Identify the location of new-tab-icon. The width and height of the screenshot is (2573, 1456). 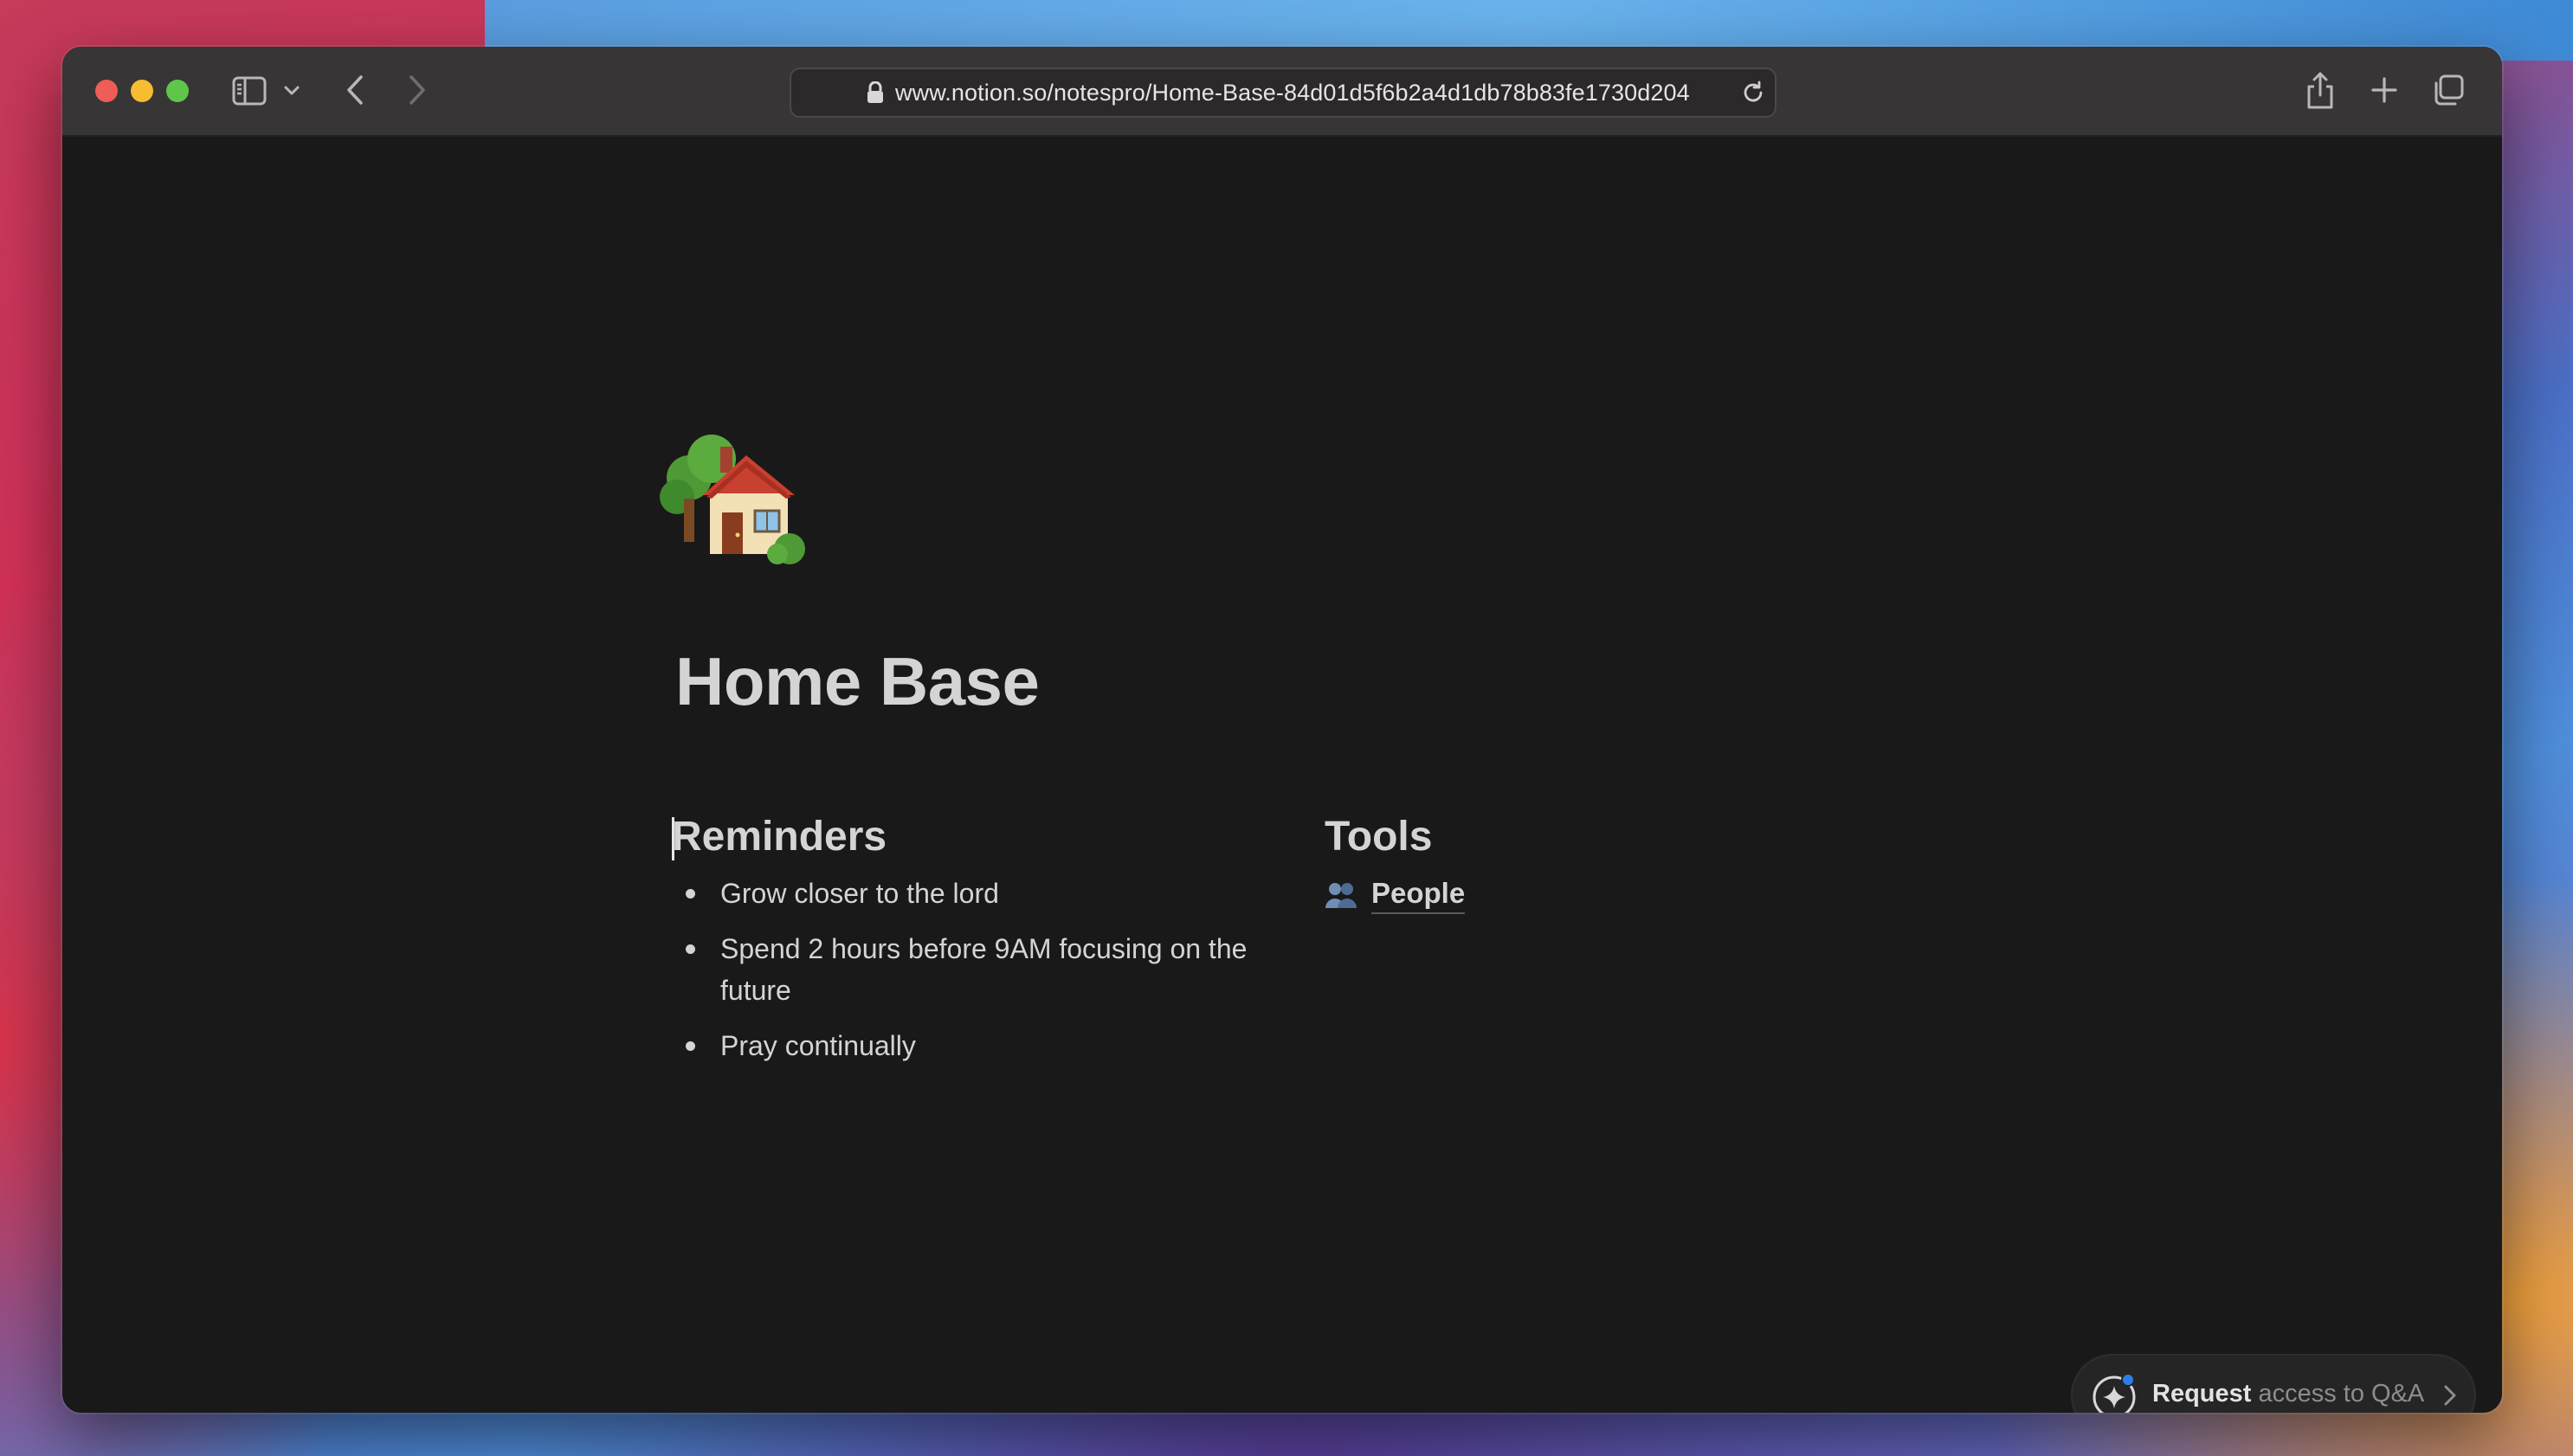
(2384, 90).